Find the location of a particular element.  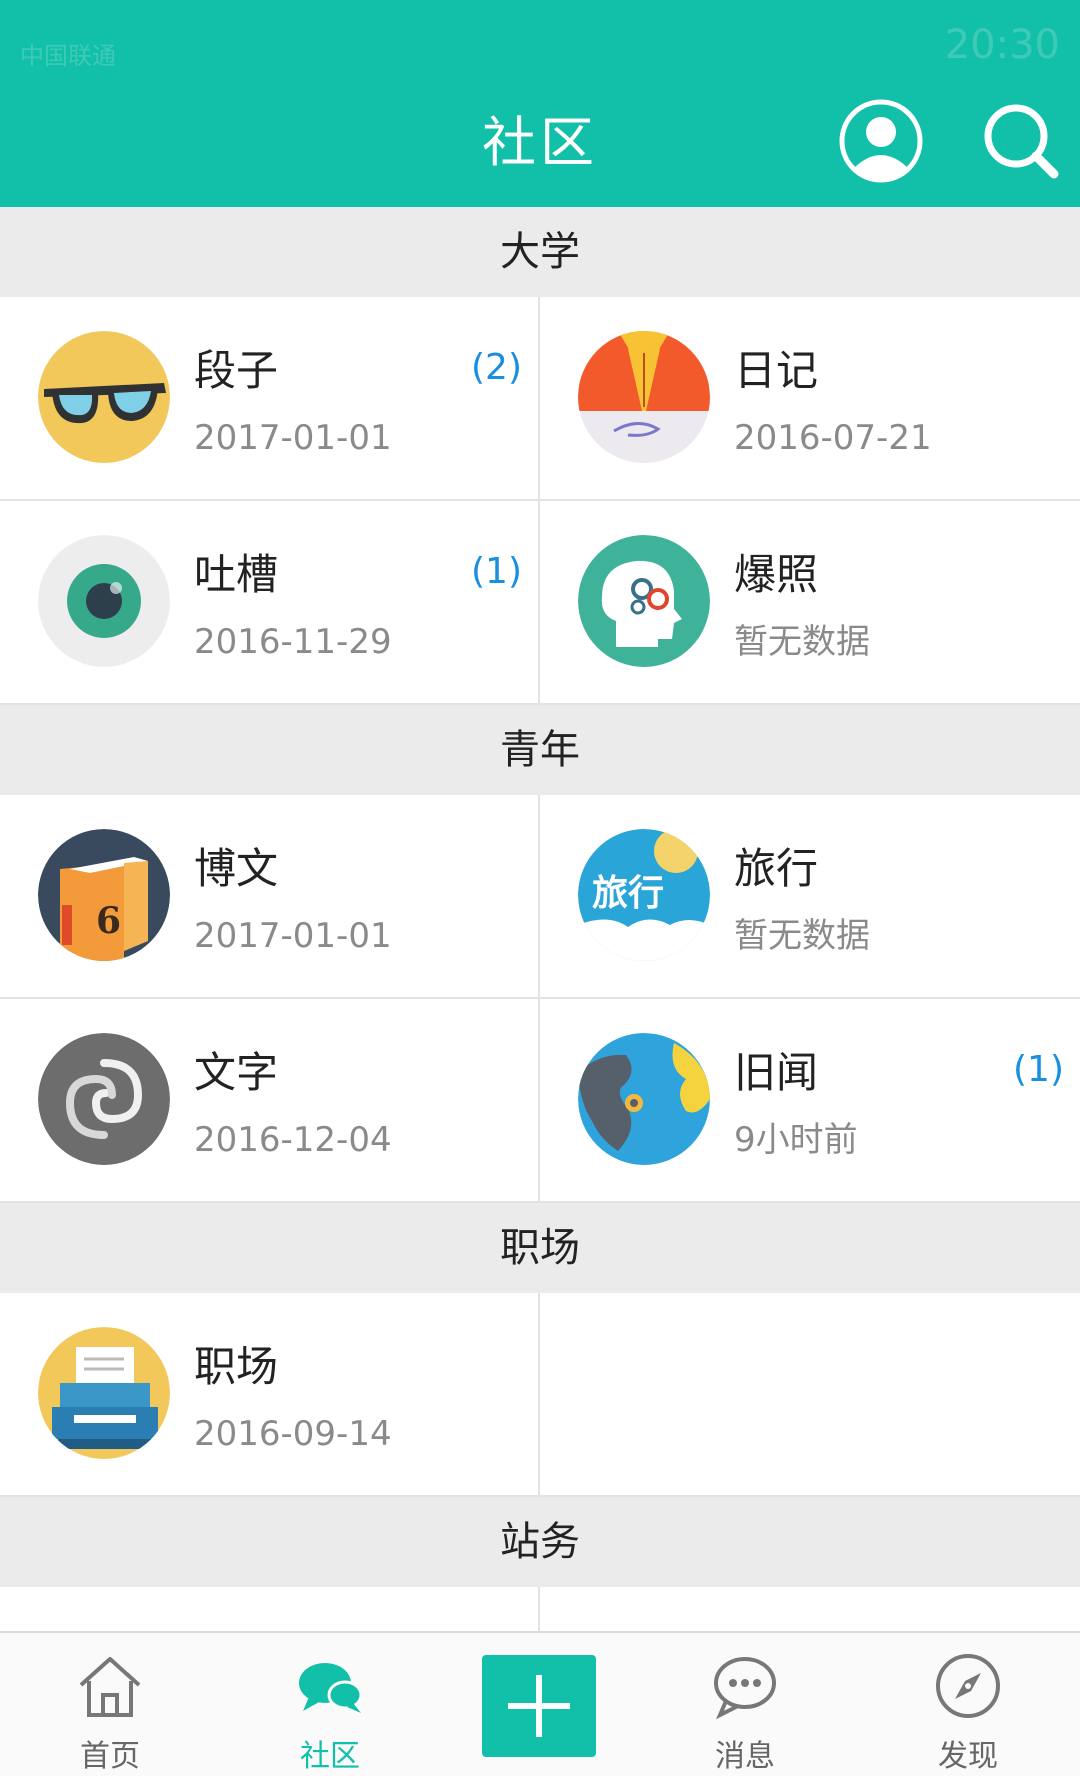

forum-cell-photos: 爆照 暂无数据 is located at coordinates (810, 603).